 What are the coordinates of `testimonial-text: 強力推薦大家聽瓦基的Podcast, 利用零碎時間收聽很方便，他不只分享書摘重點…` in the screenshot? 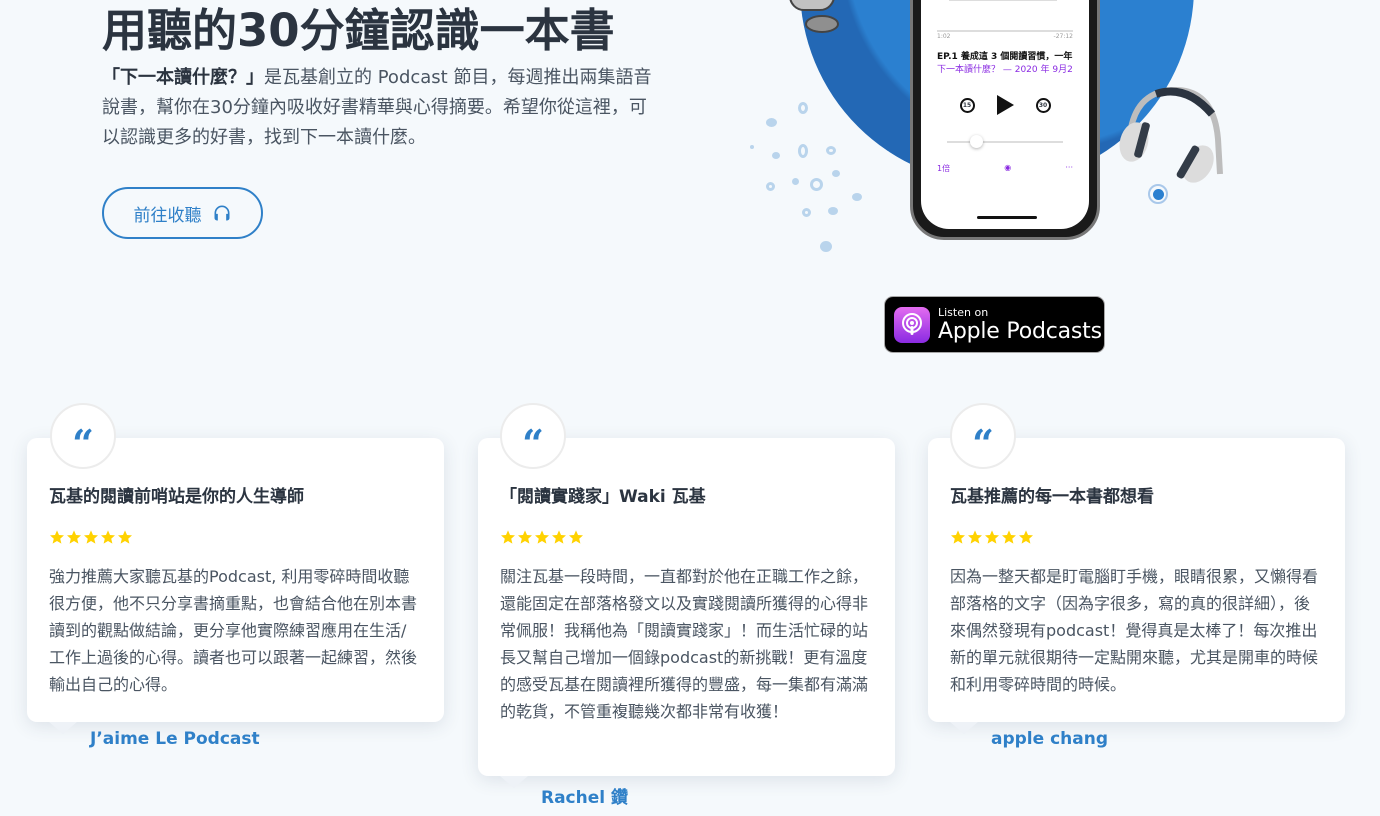 It's located at (233, 630).